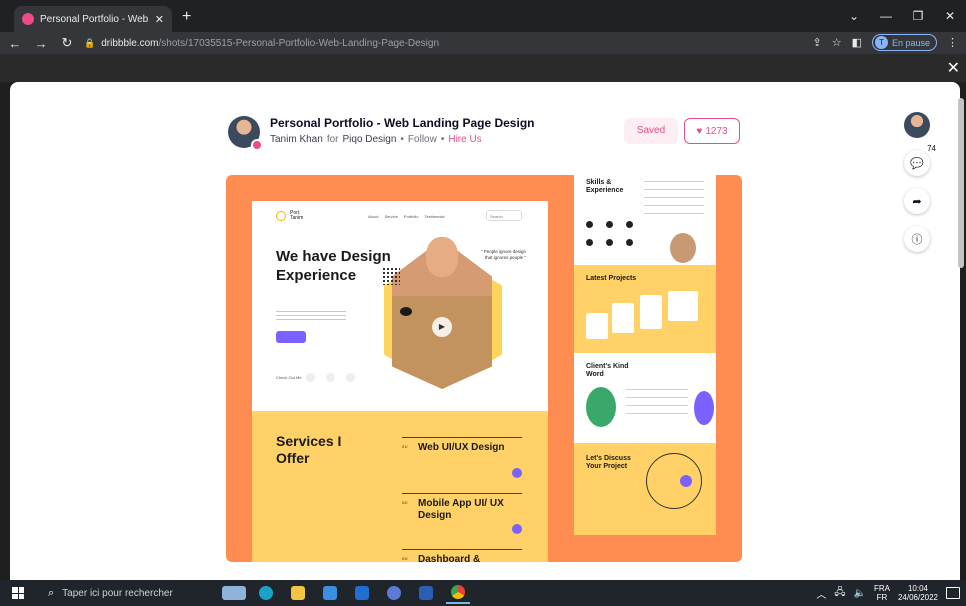 The image size is (966, 606). I want to click on scrollbar-thumb, so click(961, 183).